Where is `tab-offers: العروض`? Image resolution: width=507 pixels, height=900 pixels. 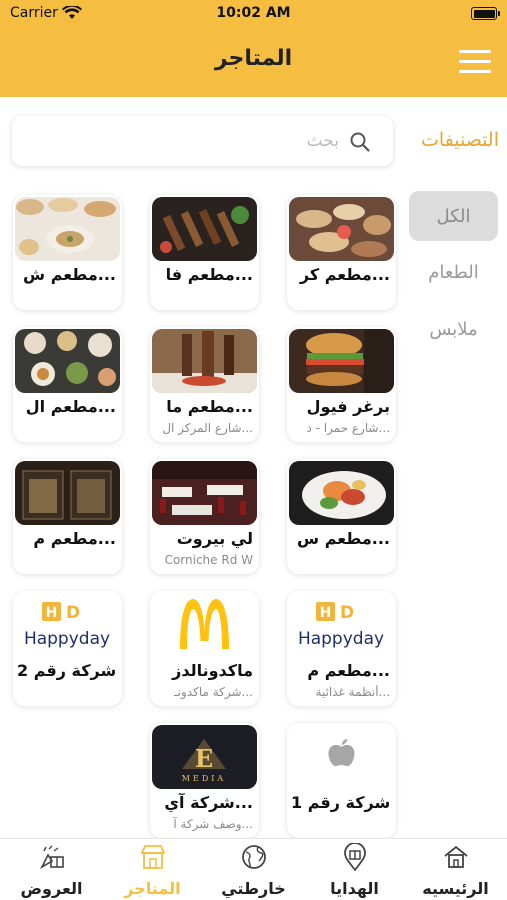 tab-offers: العروض is located at coordinates (51, 869).